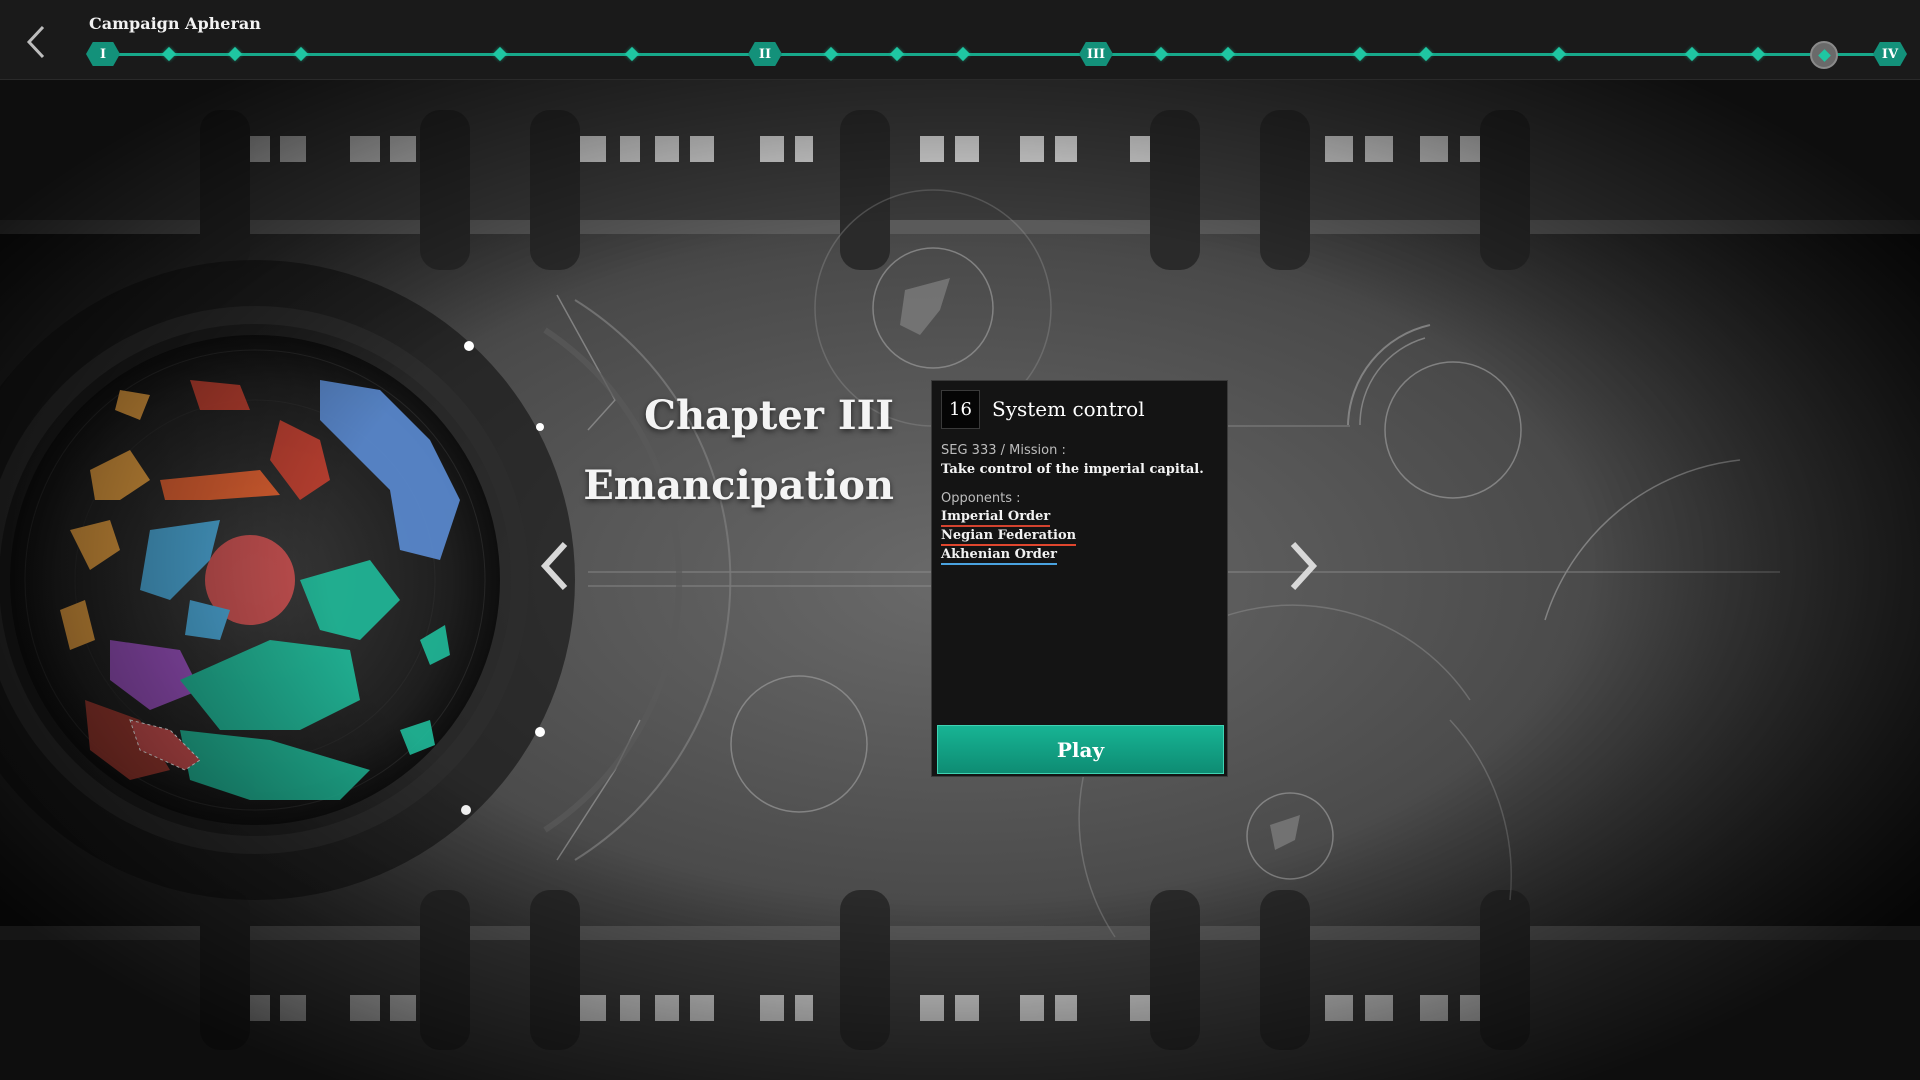 Image resolution: width=1920 pixels, height=1080 pixels. I want to click on current-mission-marker, so click(1824, 55).